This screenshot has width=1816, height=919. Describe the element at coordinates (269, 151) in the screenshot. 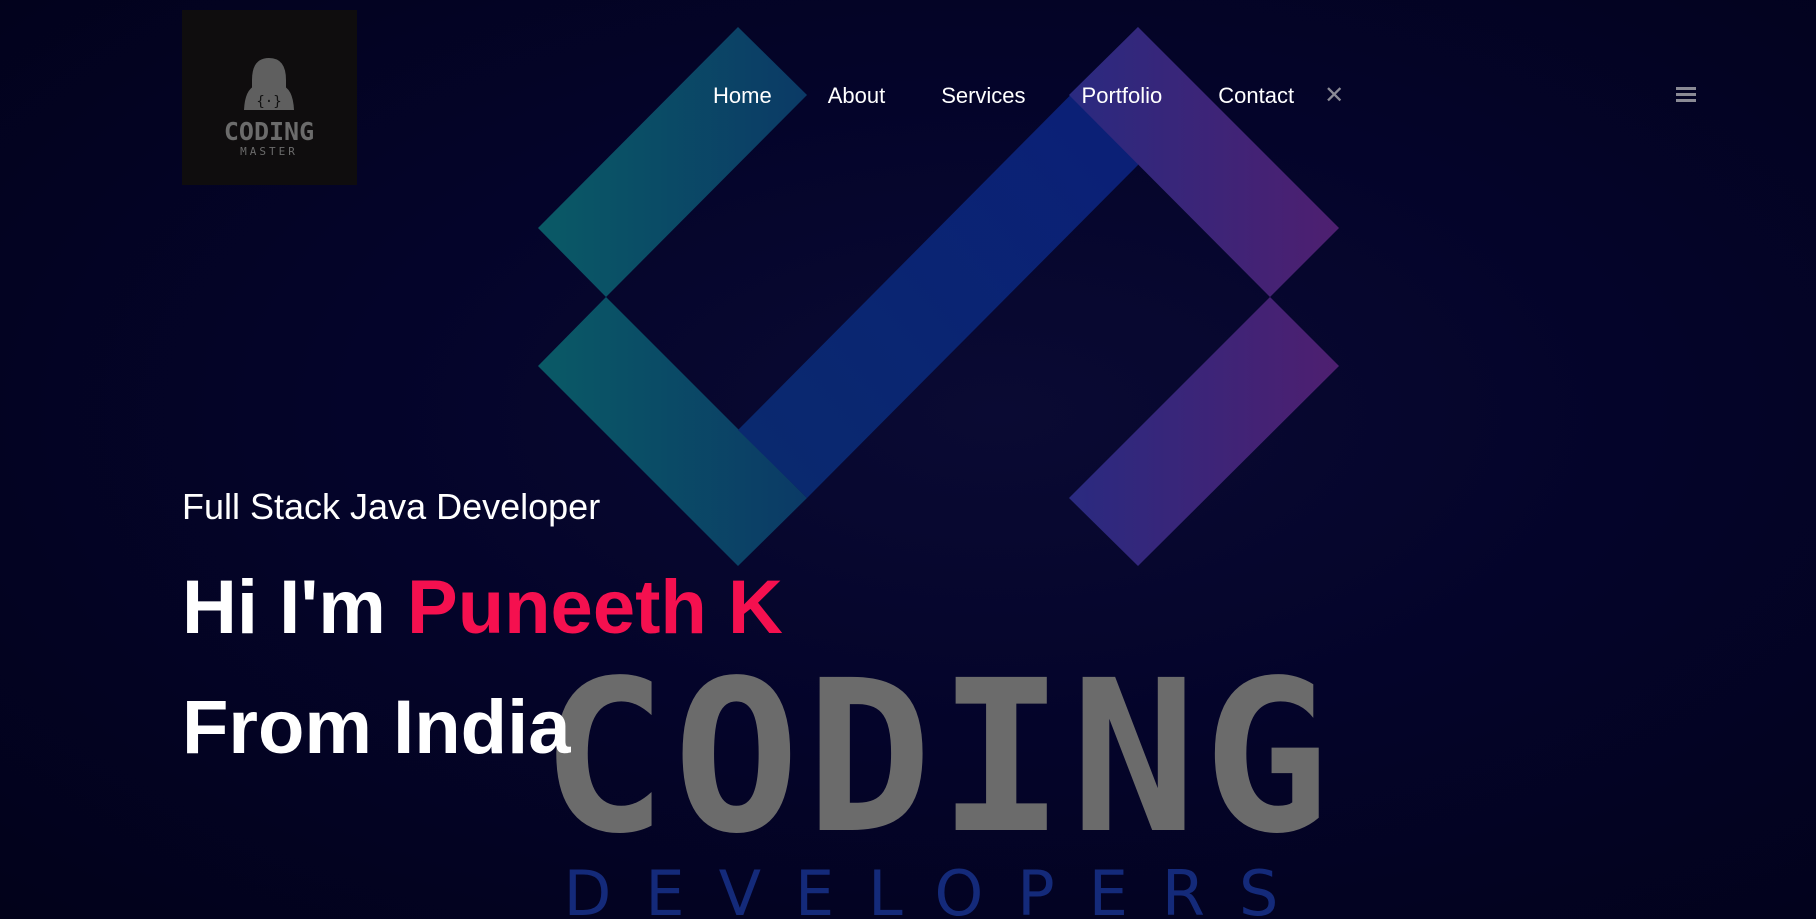

I see `logo-text-sub: MASTER` at that location.